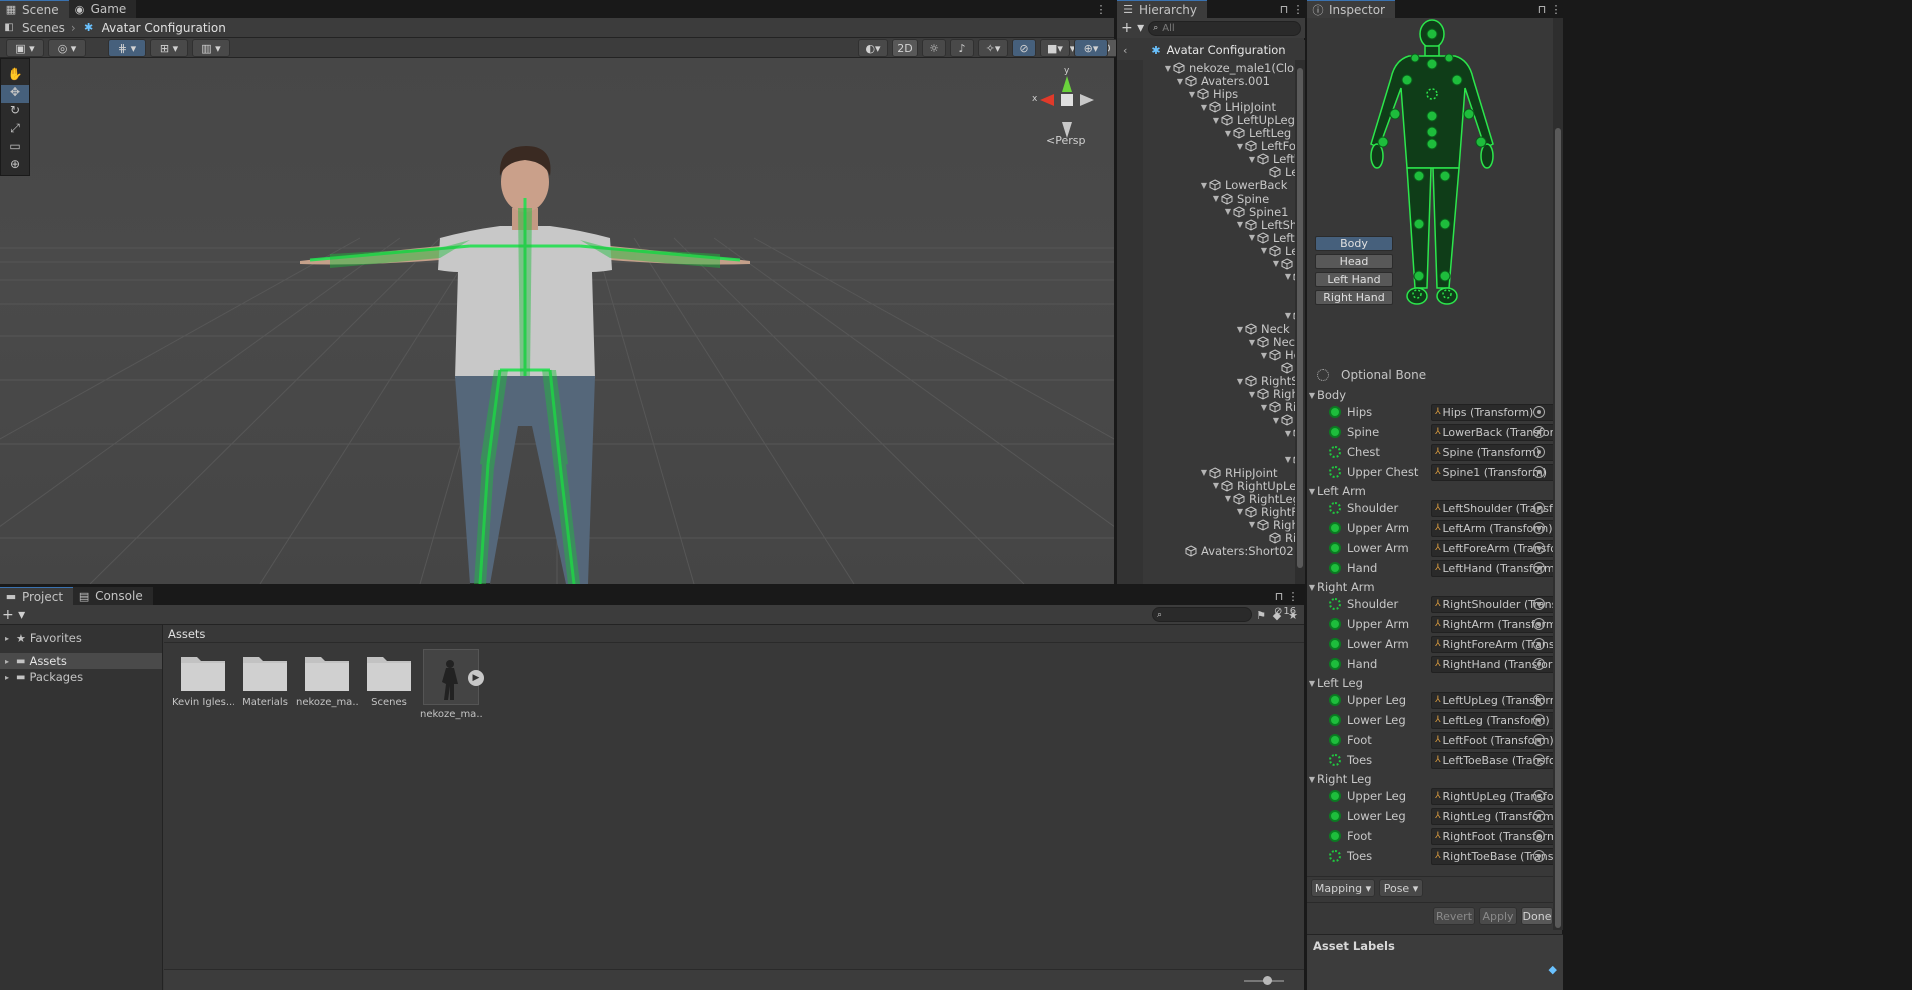 This screenshot has height=990, width=1912. What do you see at coordinates (1454, 916) in the screenshot?
I see `revert-button: Revert` at bounding box center [1454, 916].